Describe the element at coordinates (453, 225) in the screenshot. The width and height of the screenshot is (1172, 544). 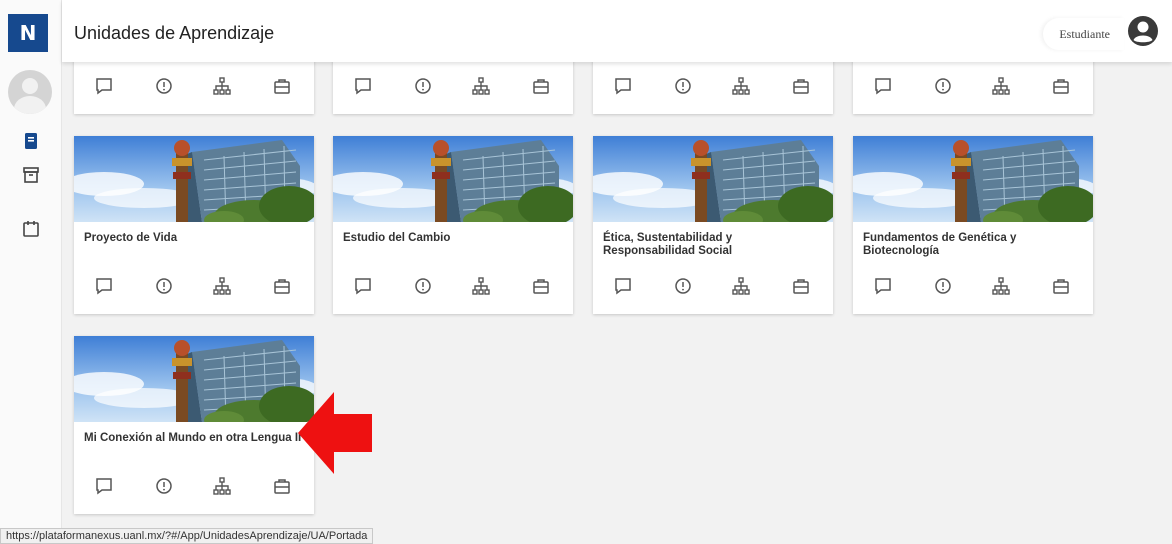
I see `unit-card: Estudio del Cambio` at that location.